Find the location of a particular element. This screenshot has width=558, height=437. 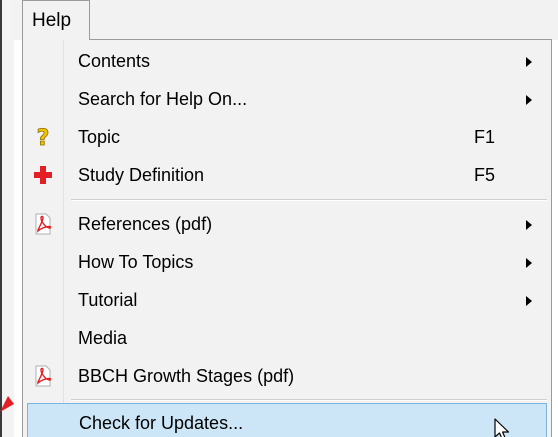

menu-item-study-definition: Study Definition F5 is located at coordinates (287, 175).